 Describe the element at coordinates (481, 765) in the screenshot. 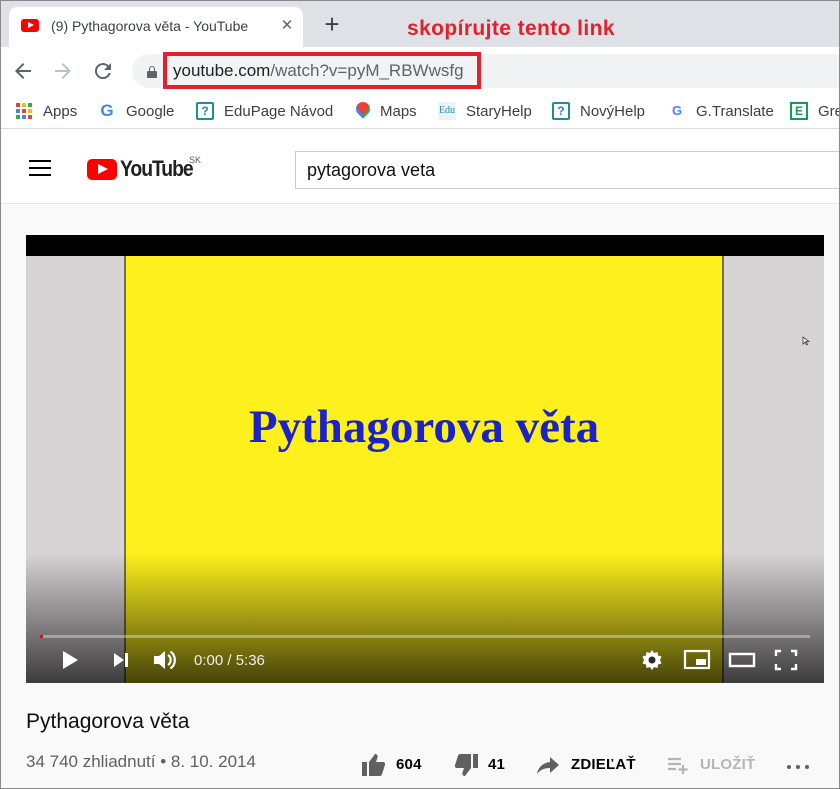

I see `dislike-button: 41` at that location.